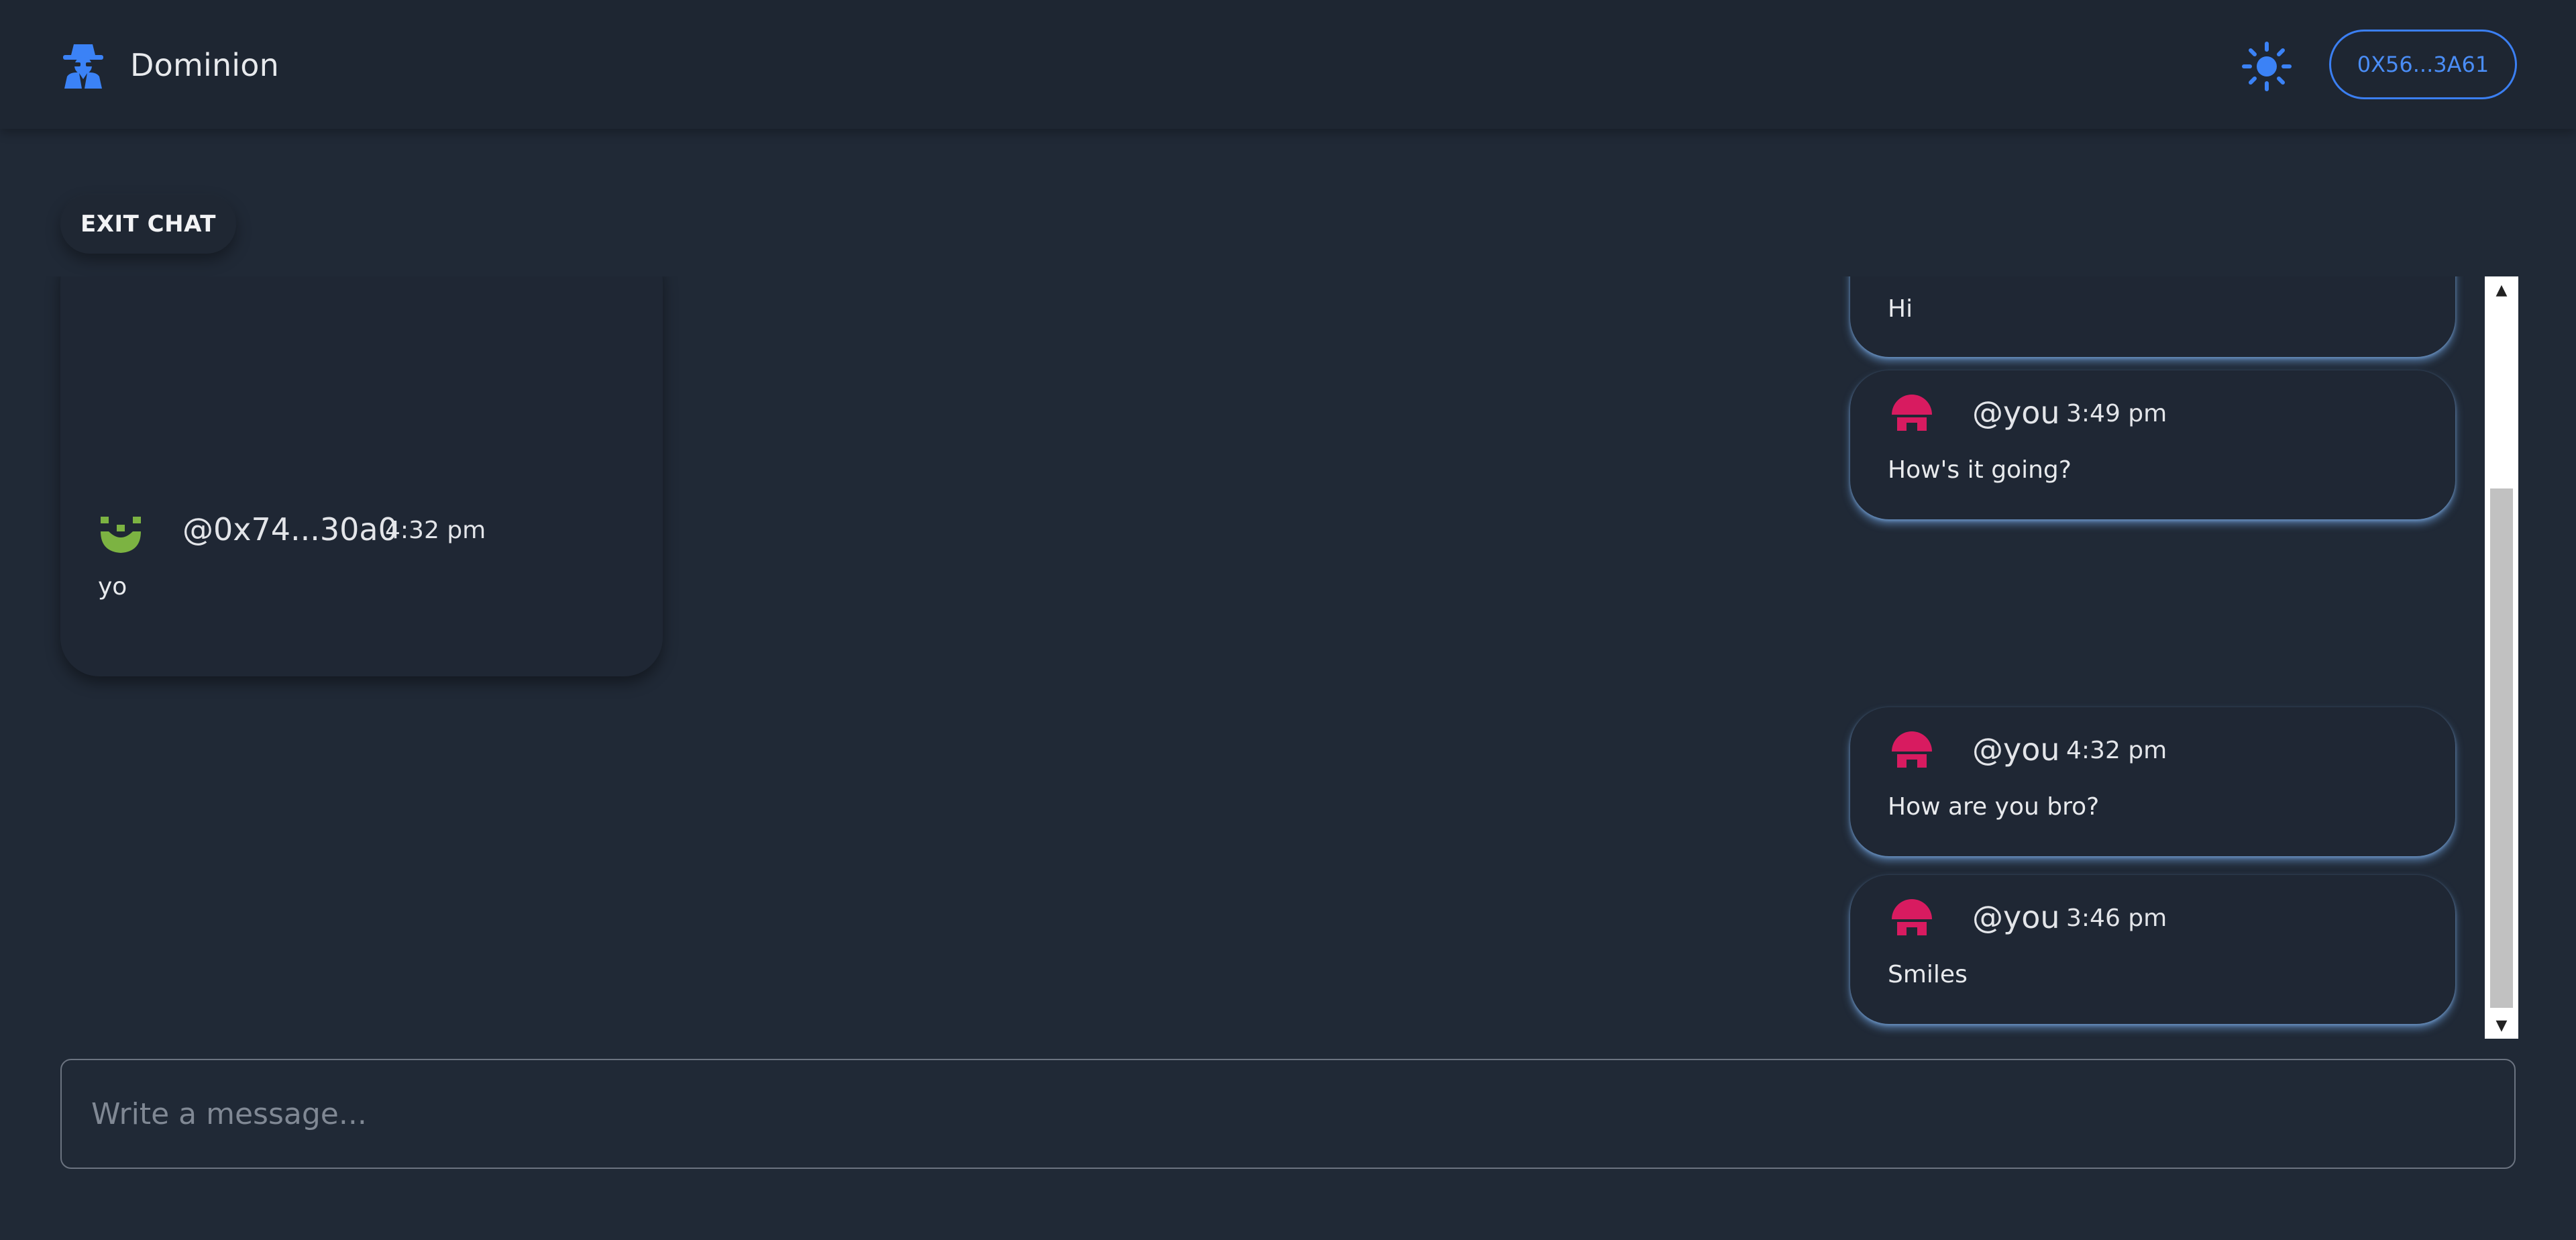 This screenshot has height=1240, width=2576. Describe the element at coordinates (1288, 1114) in the screenshot. I see `message-input` at that location.